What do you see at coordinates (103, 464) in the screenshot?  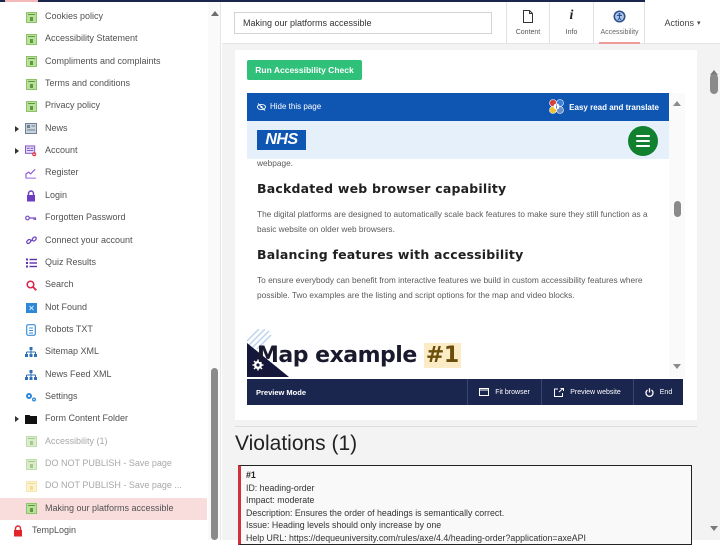 I see `tree-item: DO NOT PUBLISH - Save page` at bounding box center [103, 464].